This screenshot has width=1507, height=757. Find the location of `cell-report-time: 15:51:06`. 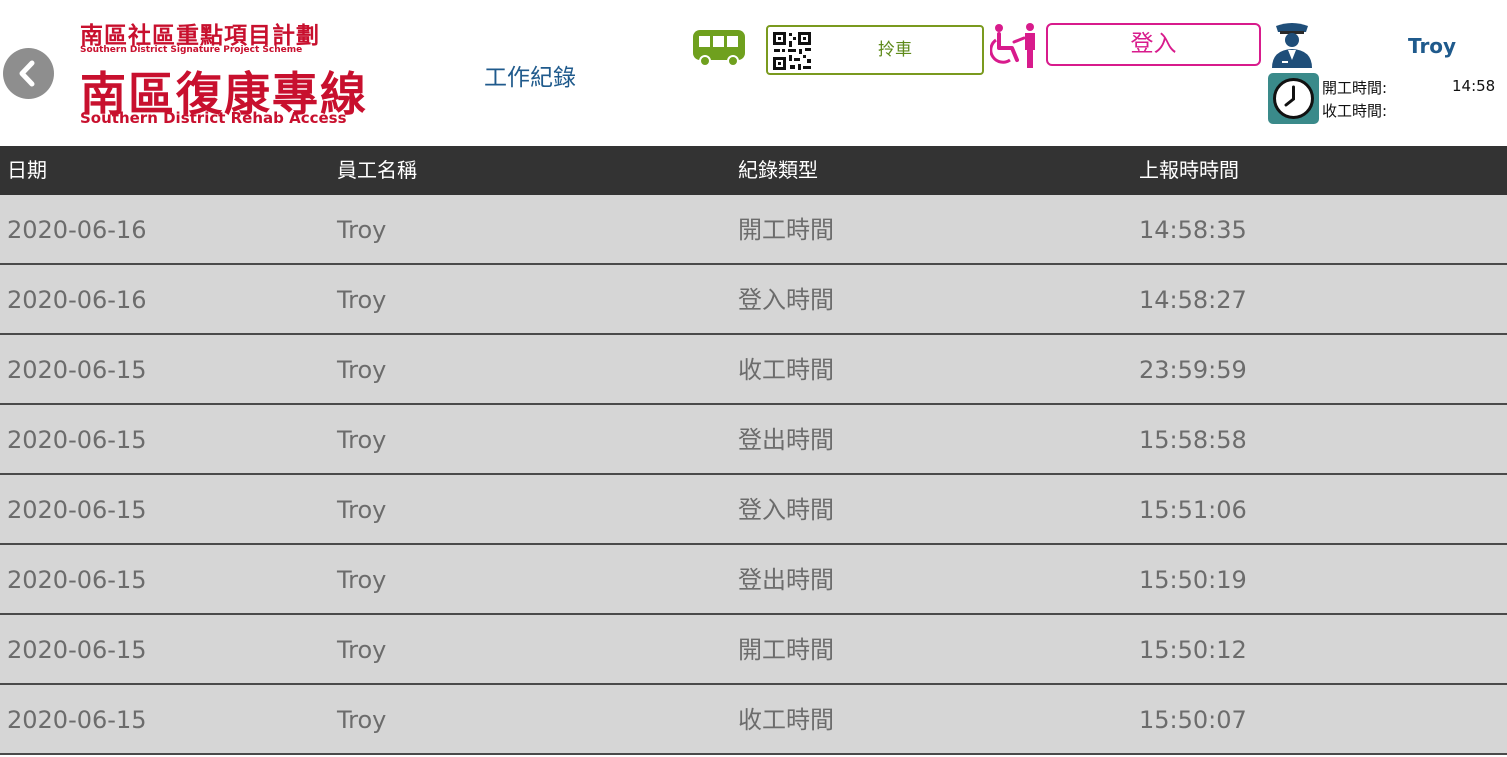

cell-report-time: 15:51:06 is located at coordinates (1193, 510).